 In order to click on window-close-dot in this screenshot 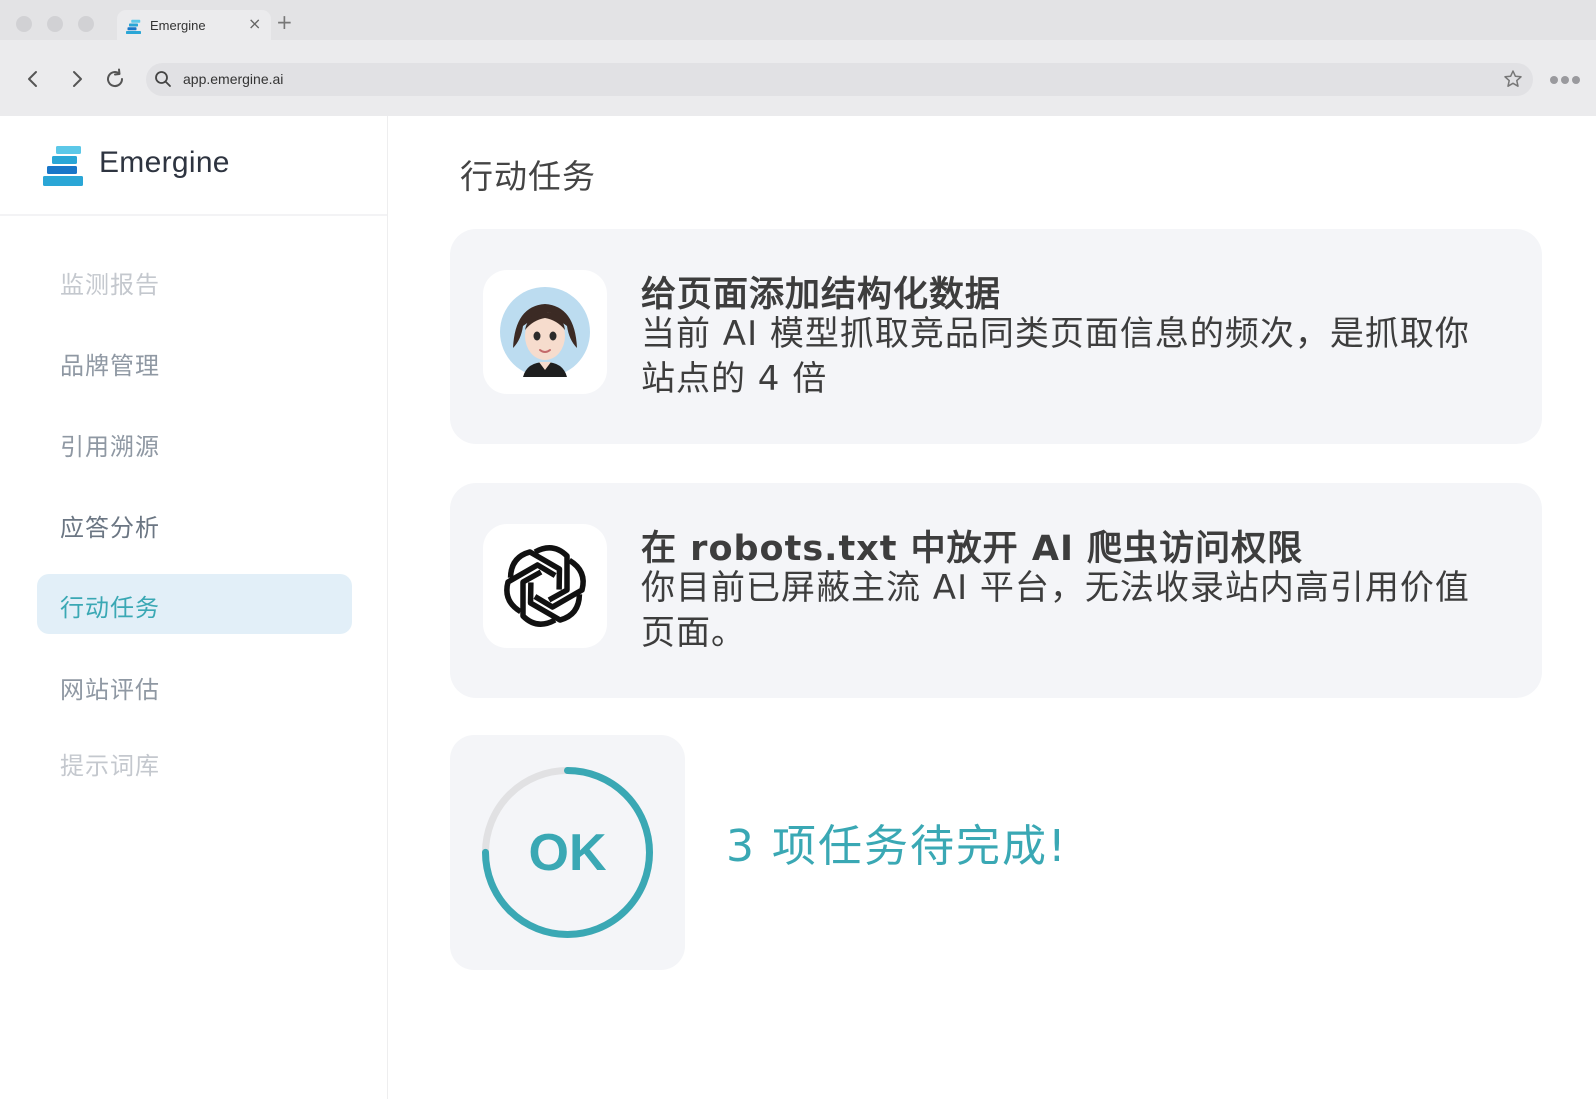, I will do `click(24, 24)`.